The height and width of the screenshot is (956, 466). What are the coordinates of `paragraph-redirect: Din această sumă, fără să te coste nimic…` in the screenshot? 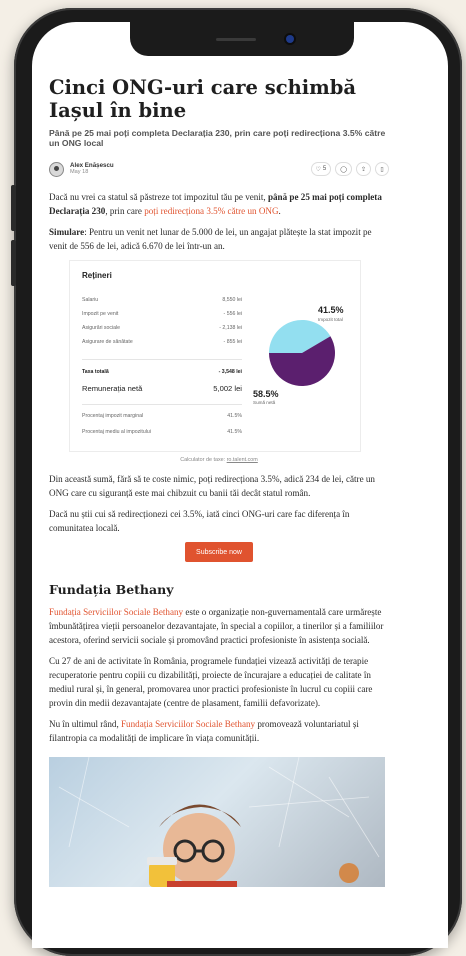 It's located at (212, 486).